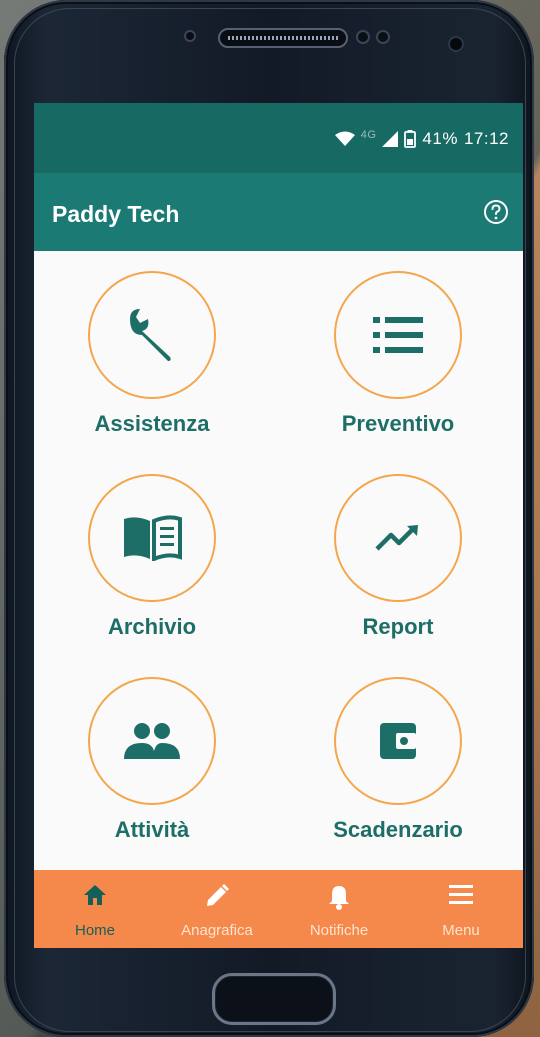 This screenshot has width=540, height=1037. I want to click on tile-report: Report, so click(401, 564).